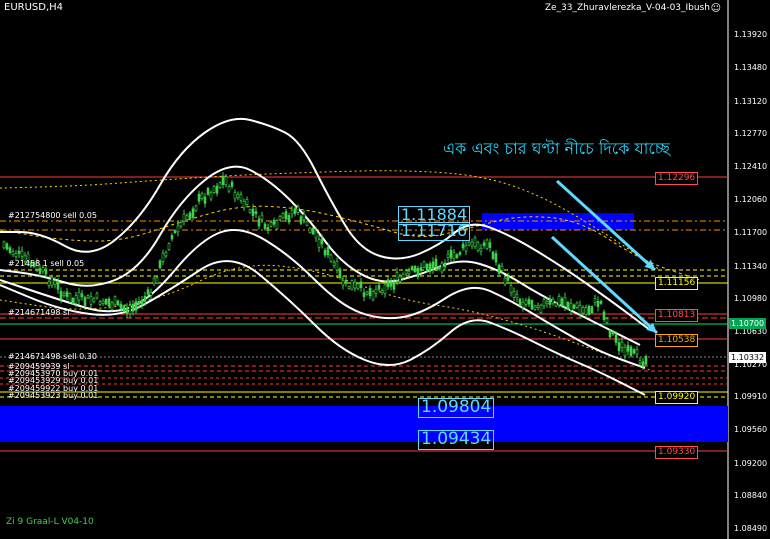 The width and height of the screenshot is (770, 539). Describe the element at coordinates (677, 315) in the screenshot. I see `level-tag-3: 1.10813` at that location.